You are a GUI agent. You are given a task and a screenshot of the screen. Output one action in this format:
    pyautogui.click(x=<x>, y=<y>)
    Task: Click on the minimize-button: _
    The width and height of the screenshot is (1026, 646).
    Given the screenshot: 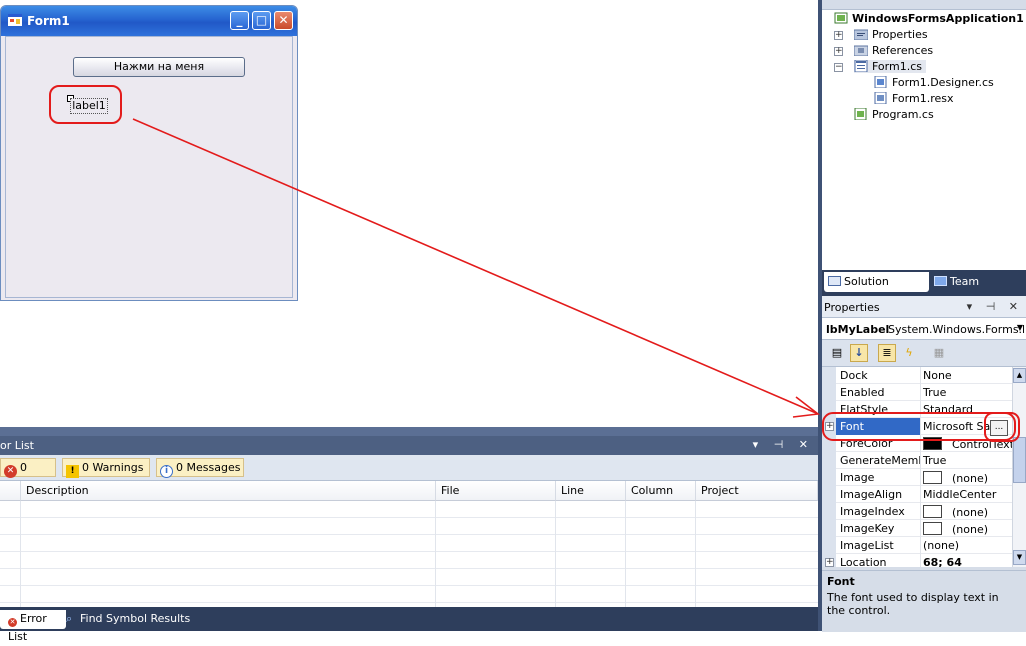 What is the action you would take?
    pyautogui.click(x=239, y=20)
    